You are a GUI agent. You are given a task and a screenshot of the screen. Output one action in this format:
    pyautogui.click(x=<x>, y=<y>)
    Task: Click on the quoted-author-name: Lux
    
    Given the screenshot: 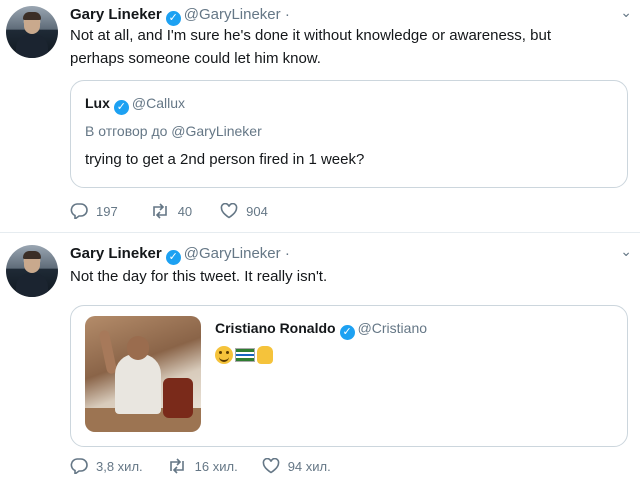 What is the action you would take?
    pyautogui.click(x=97, y=103)
    